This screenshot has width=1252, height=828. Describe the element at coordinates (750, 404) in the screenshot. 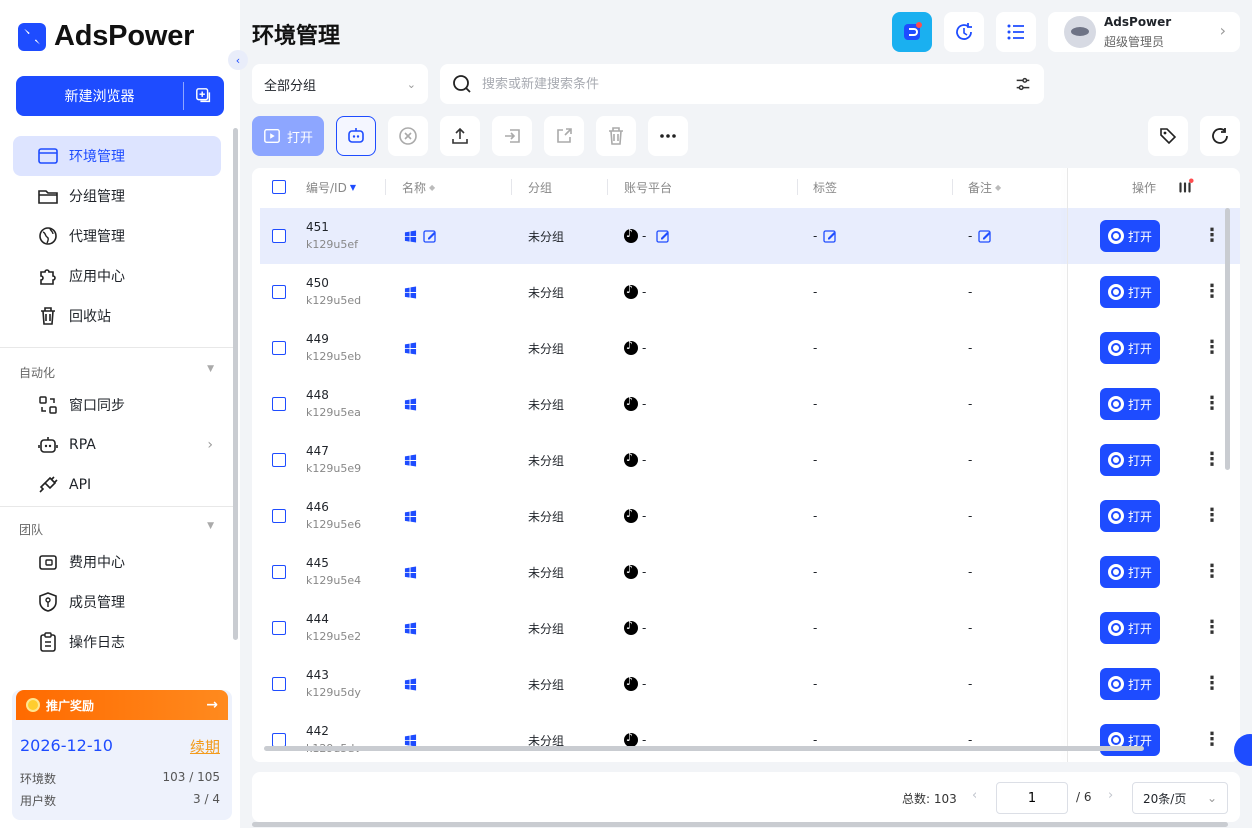

I see `table-row: 448 k129u5ea 未分组 - - - 打开 ⋮` at that location.